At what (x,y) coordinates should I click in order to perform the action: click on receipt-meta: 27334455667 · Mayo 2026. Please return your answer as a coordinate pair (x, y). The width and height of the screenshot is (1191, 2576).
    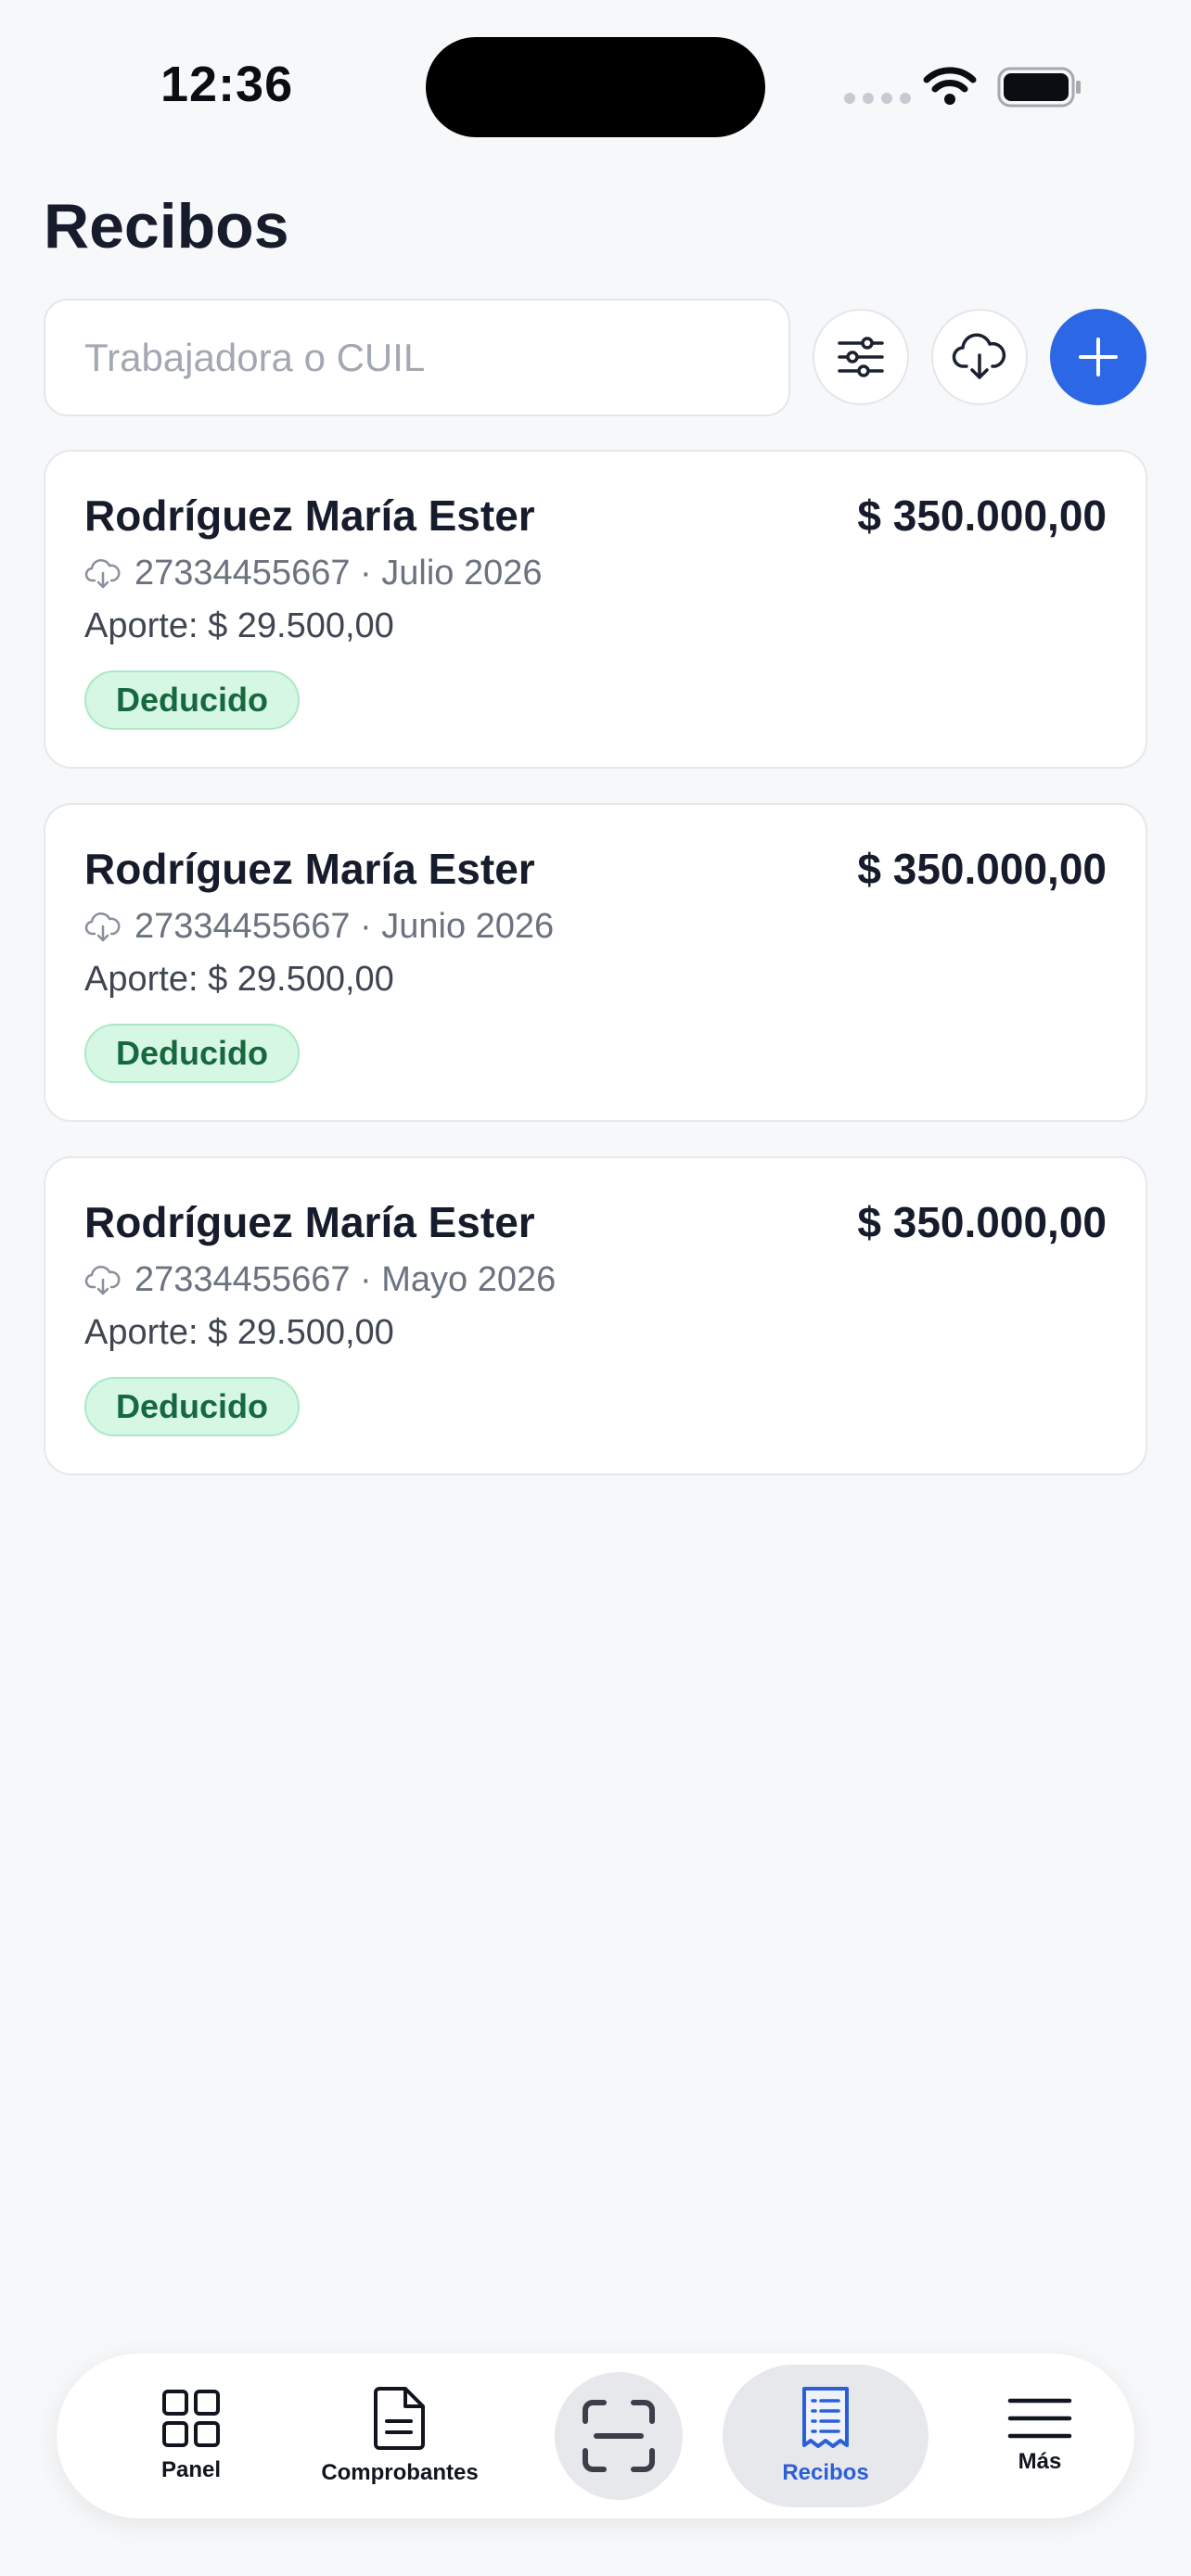
    Looking at the image, I should click on (320, 1280).